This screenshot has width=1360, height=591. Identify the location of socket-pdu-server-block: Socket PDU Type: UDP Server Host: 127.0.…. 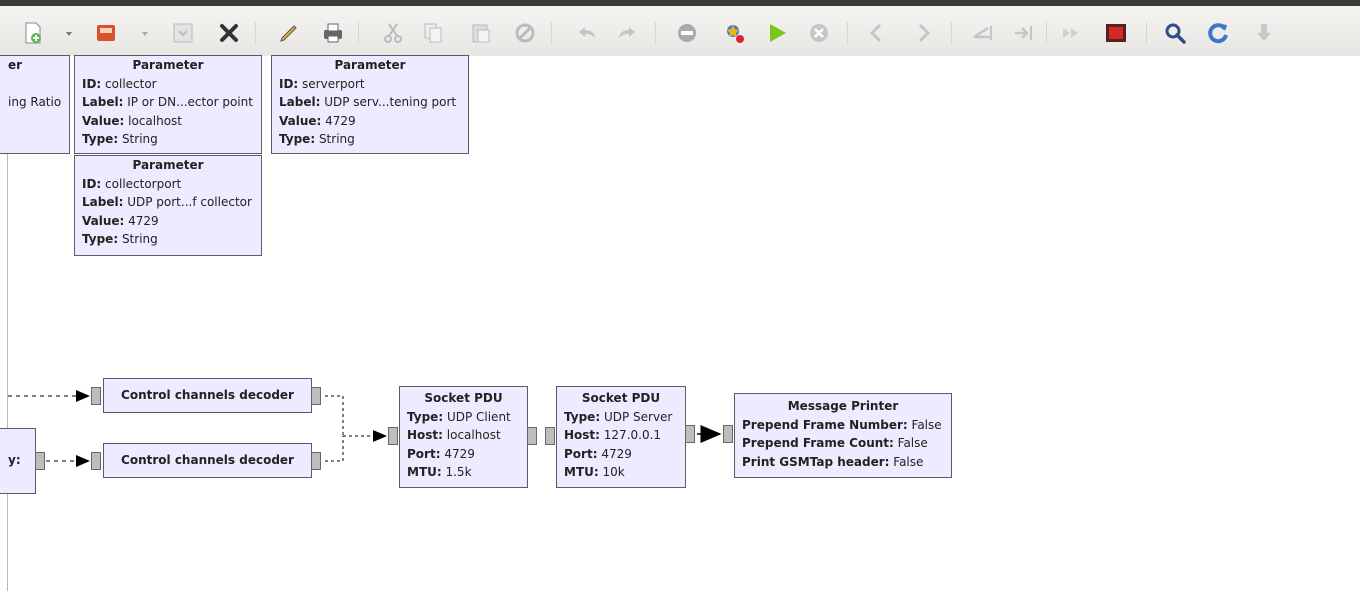
(621, 437).